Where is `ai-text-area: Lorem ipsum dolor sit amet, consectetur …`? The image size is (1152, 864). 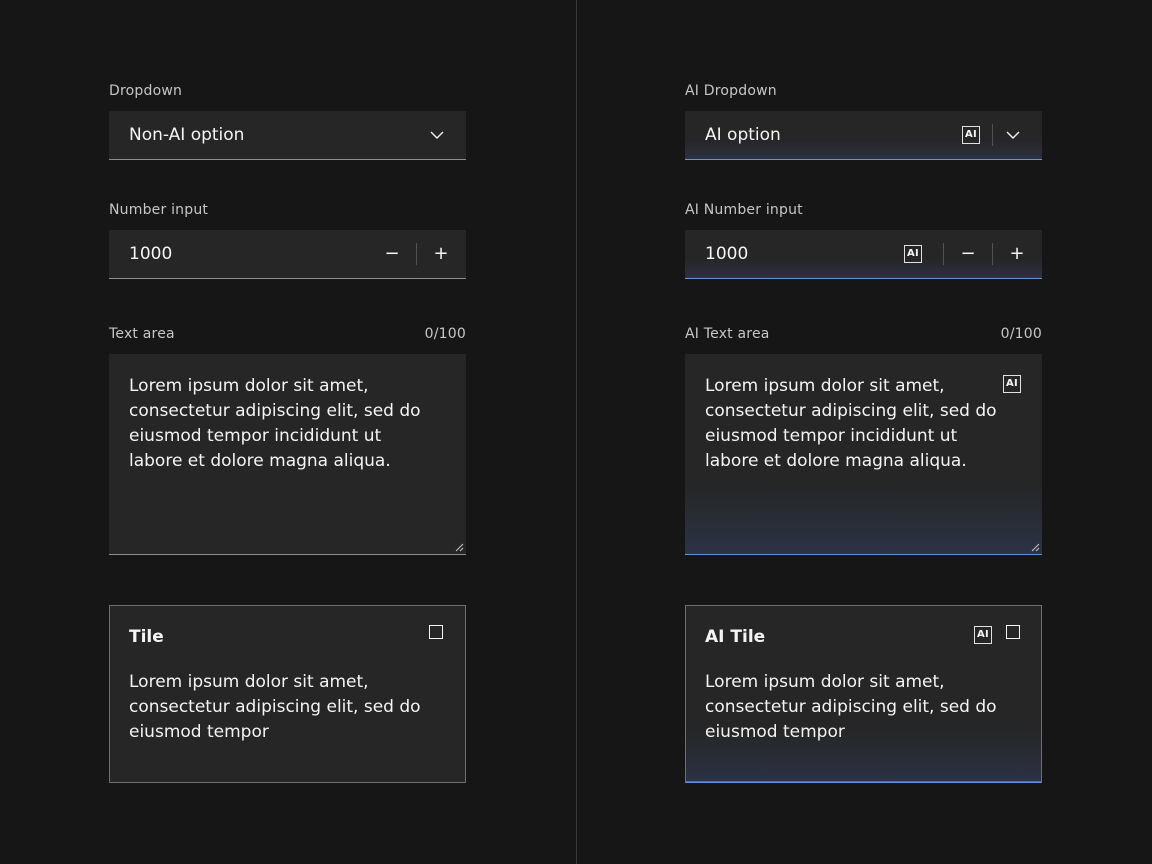 ai-text-area: Lorem ipsum dolor sit amet, consectetur … is located at coordinates (863, 454).